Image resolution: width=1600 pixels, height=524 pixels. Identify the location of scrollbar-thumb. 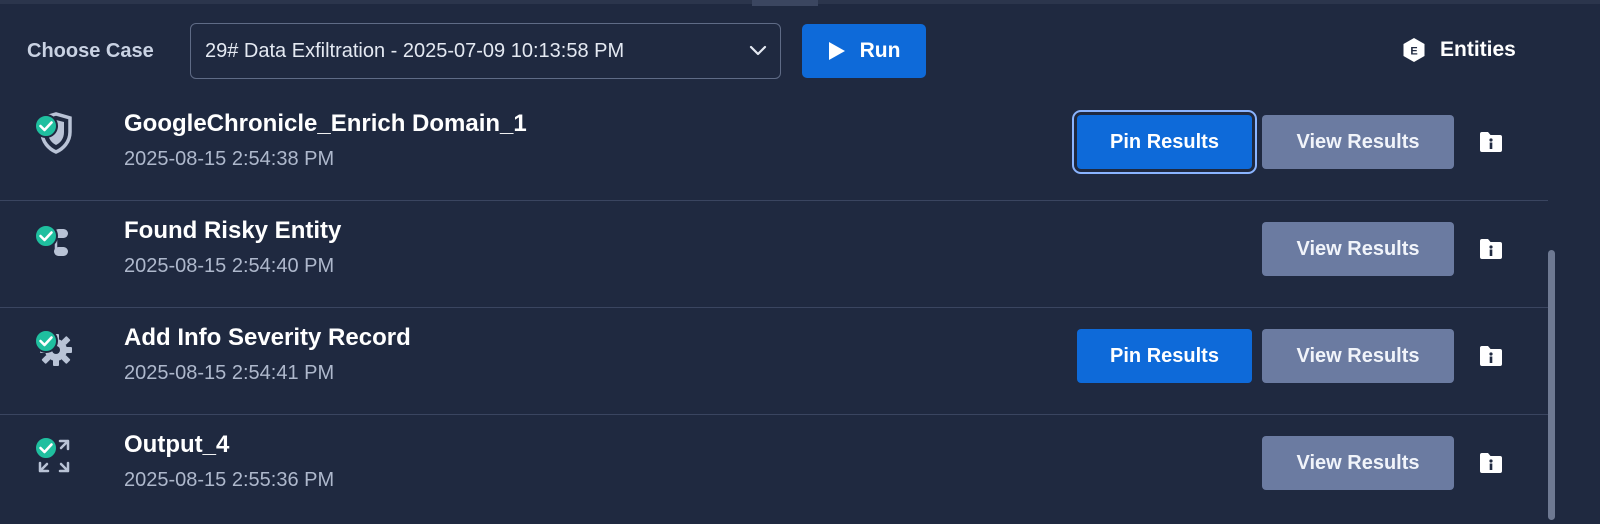
(1551, 385).